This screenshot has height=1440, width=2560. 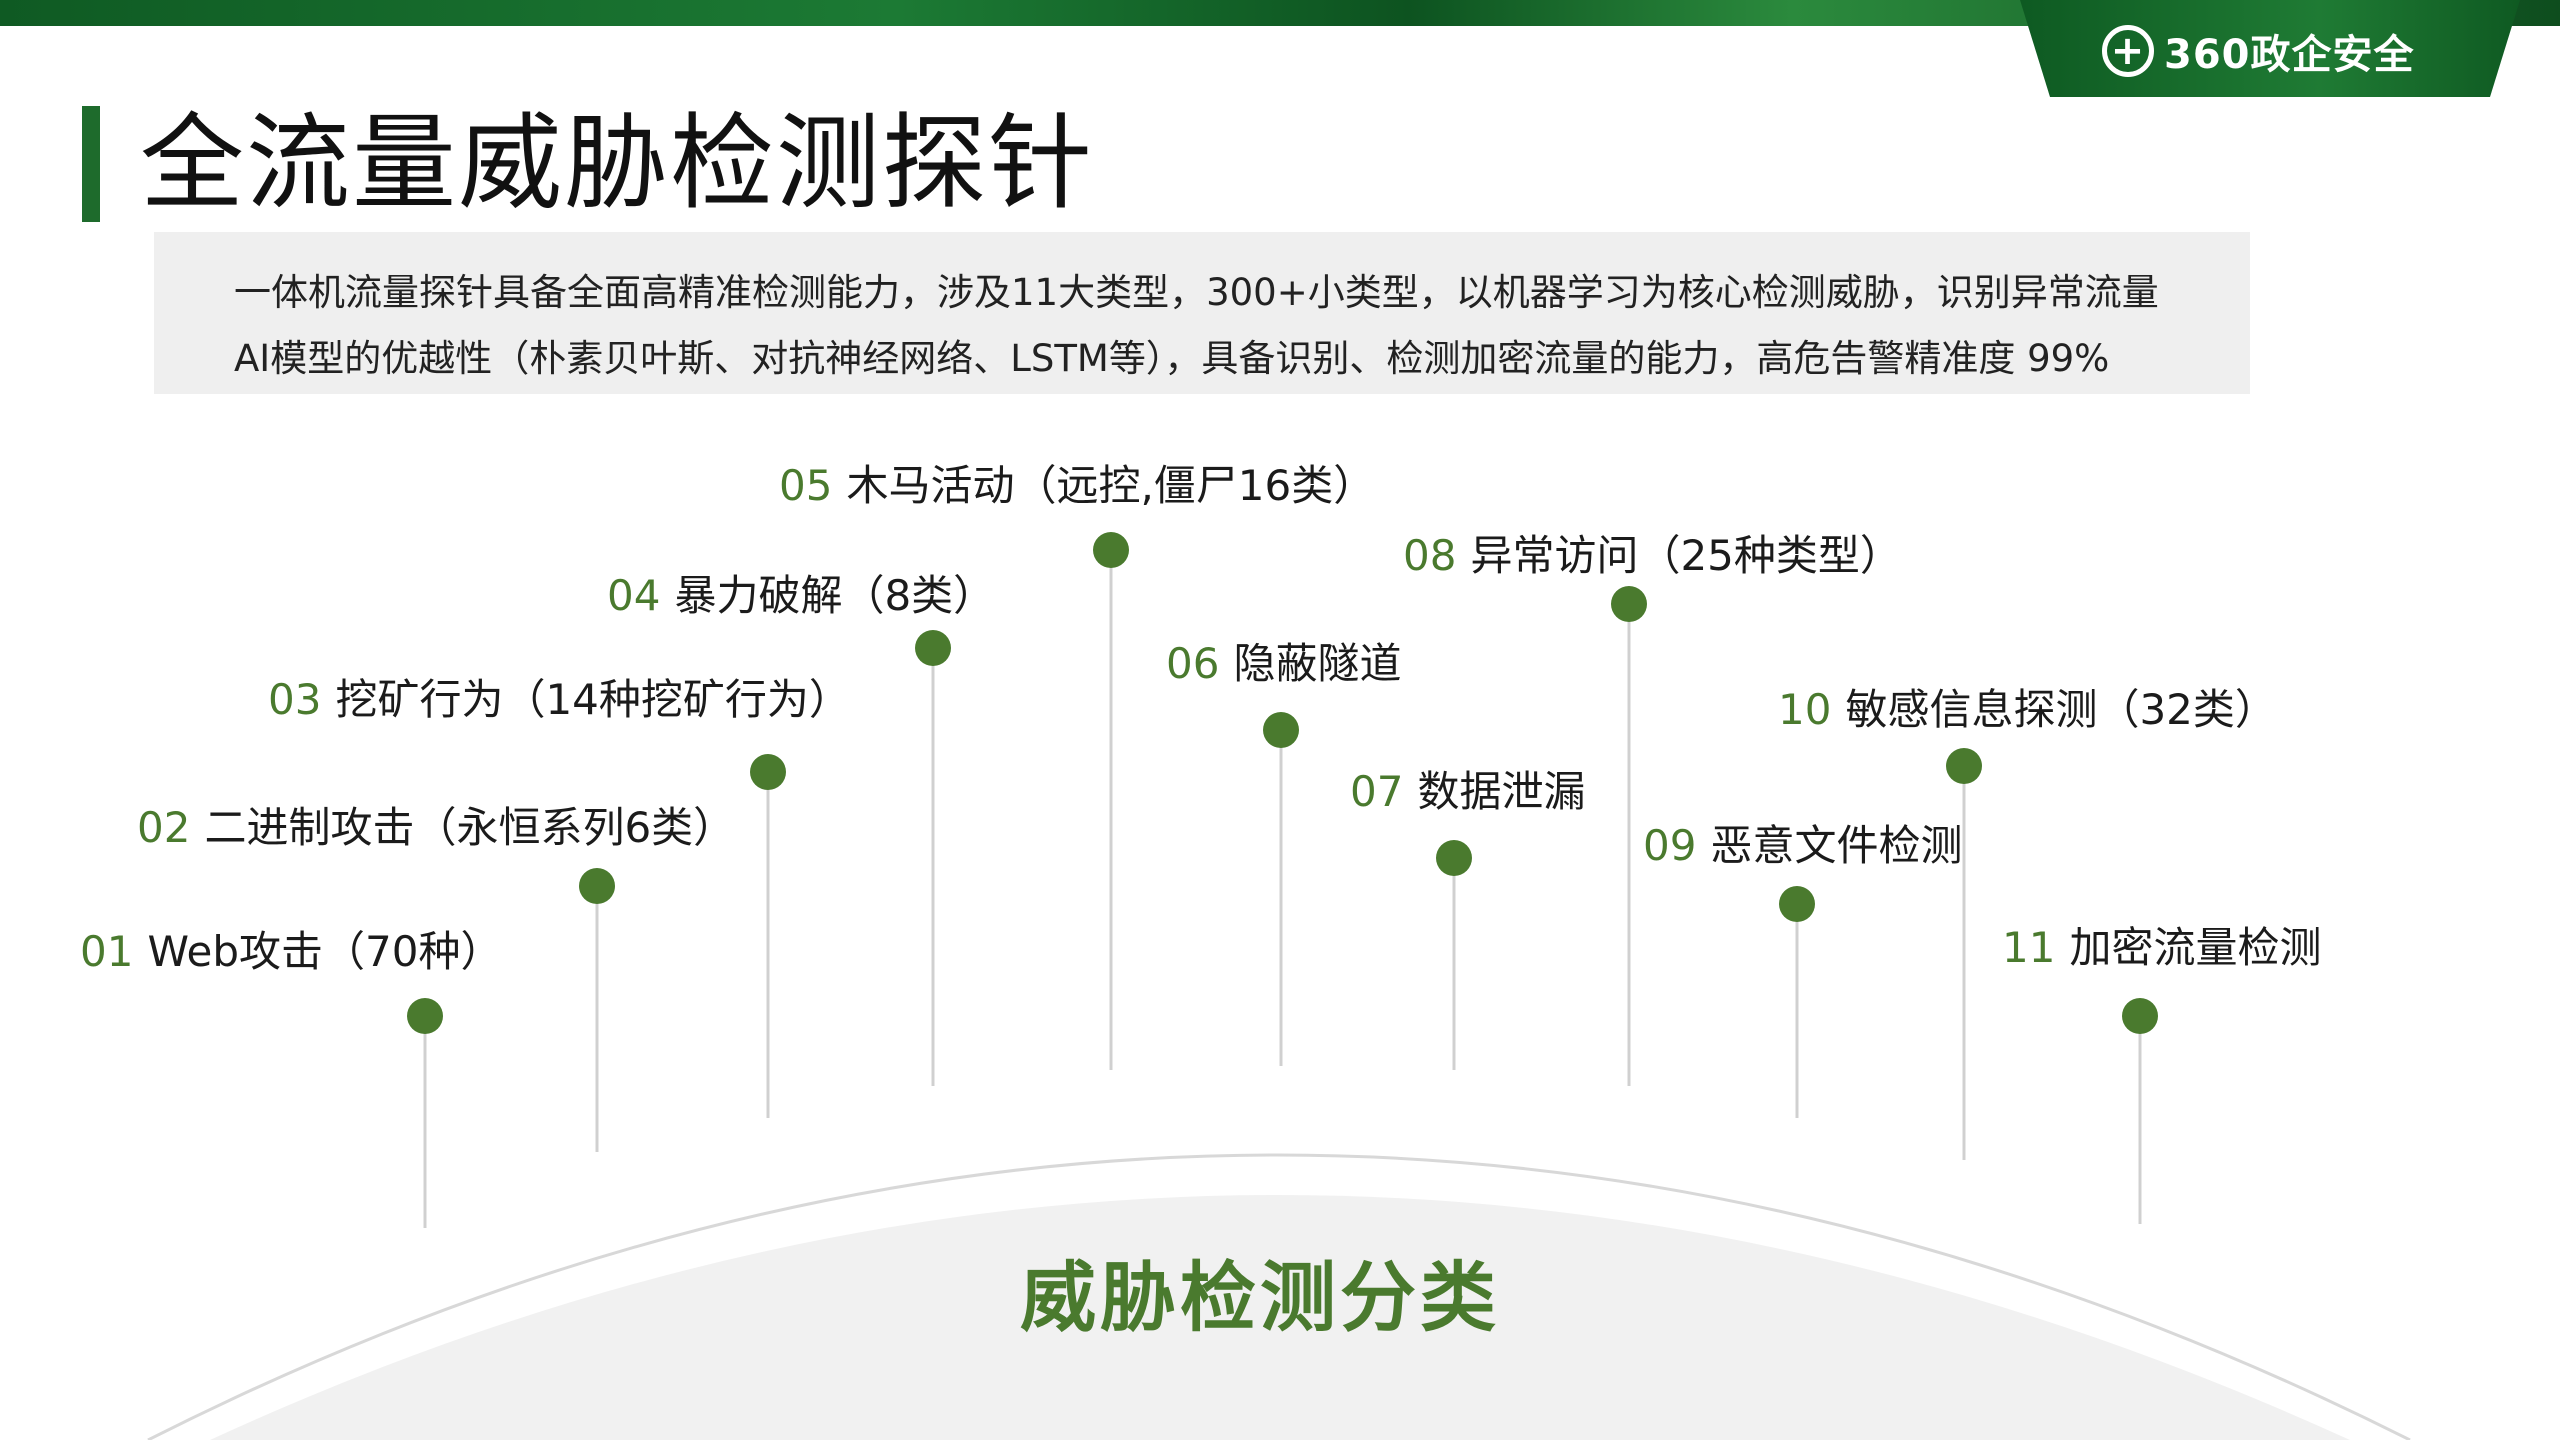 What do you see at coordinates (325, 951) in the screenshot?
I see `category-text: Web攻击（70种）` at bounding box center [325, 951].